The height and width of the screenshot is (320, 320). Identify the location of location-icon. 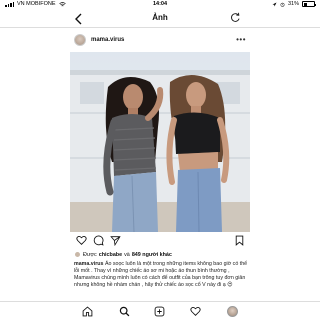
(274, 4).